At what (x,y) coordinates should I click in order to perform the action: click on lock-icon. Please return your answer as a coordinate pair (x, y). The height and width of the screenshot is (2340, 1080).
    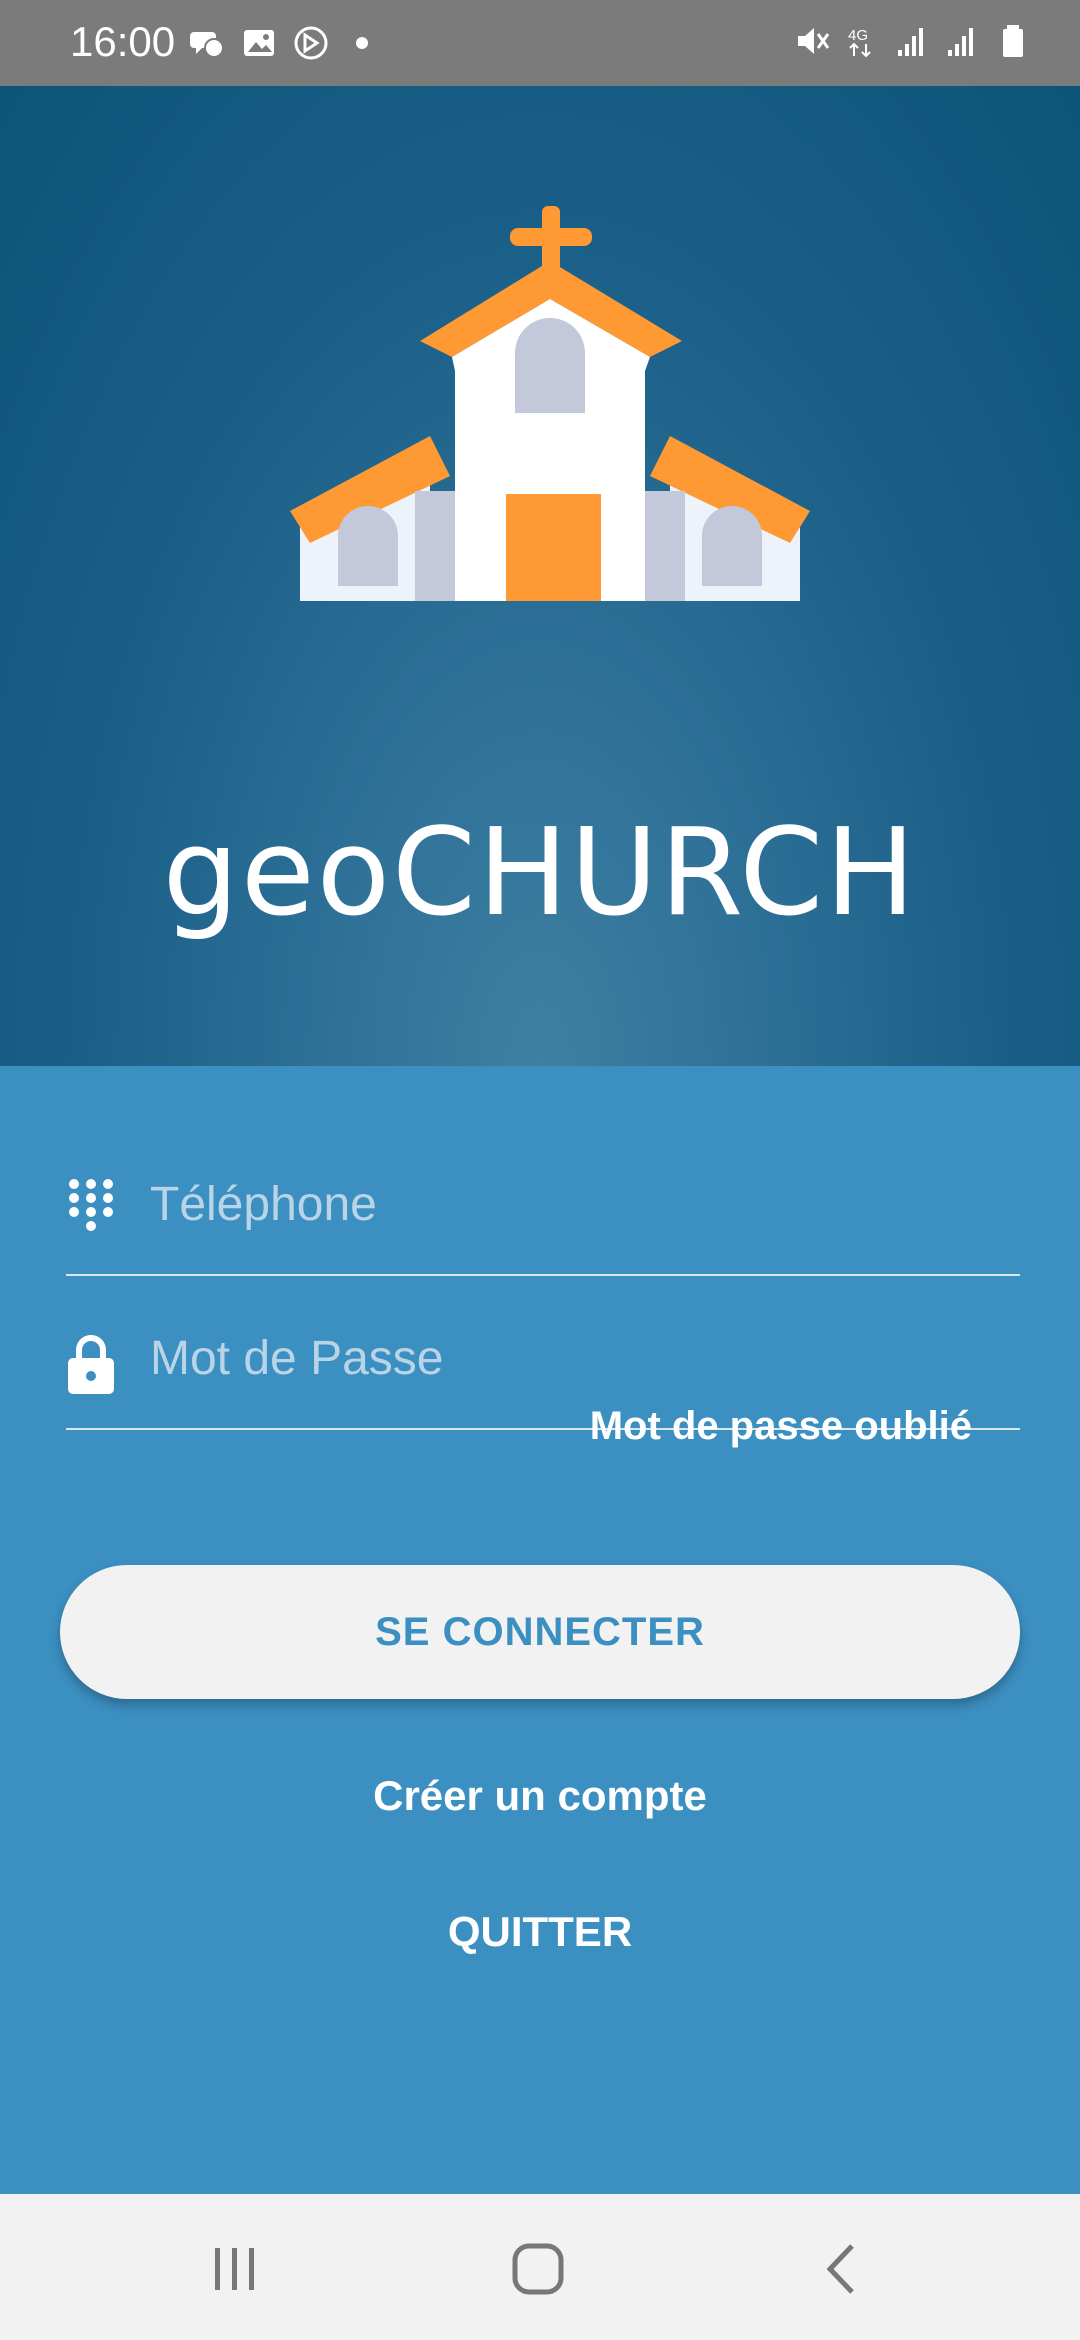
    Looking at the image, I should click on (91, 1364).